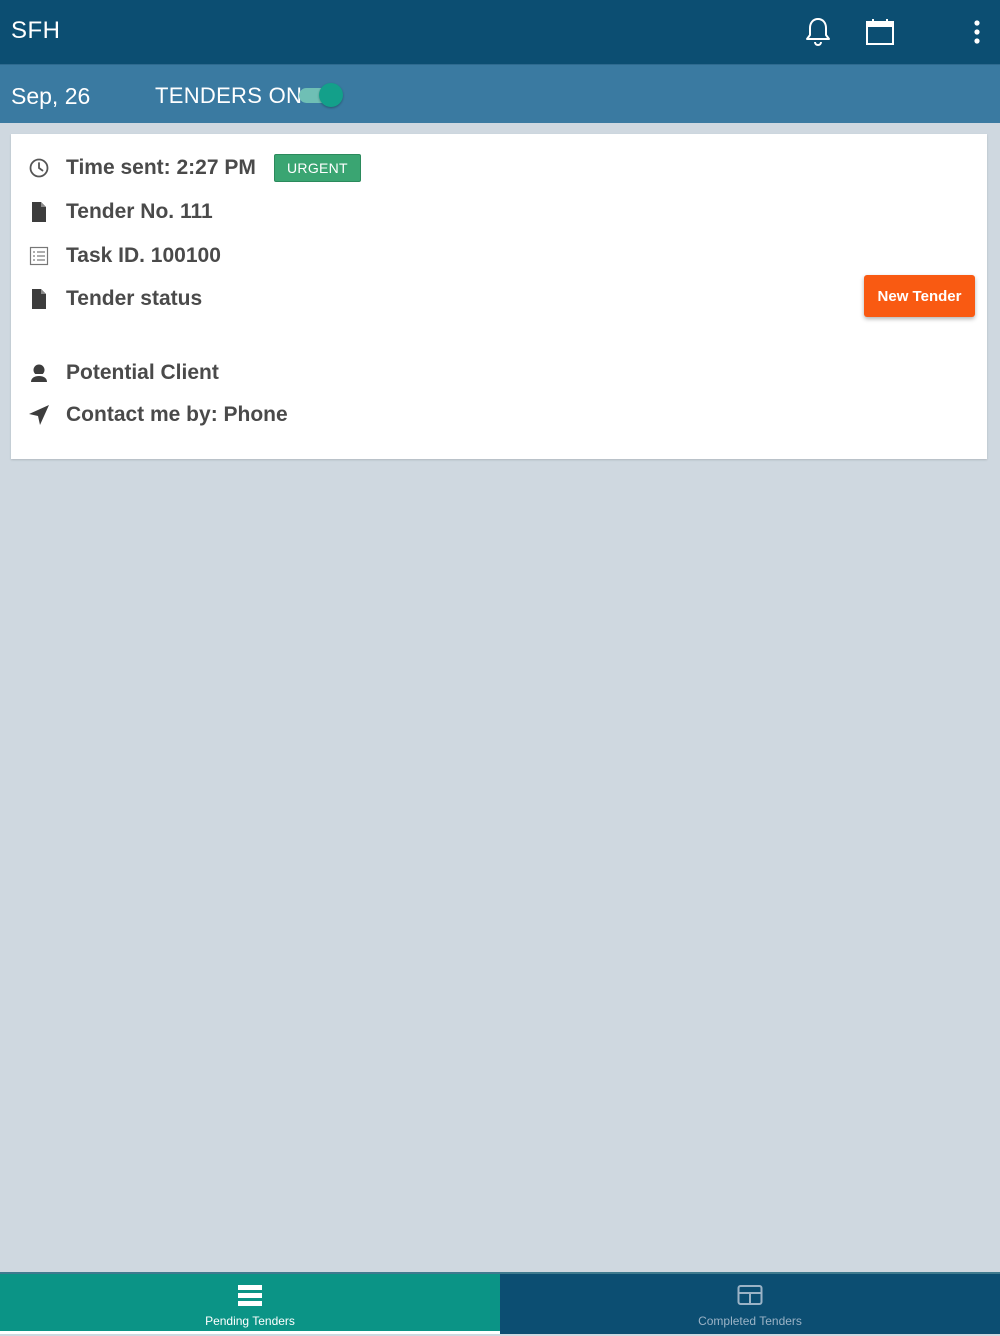 This screenshot has width=1000, height=1336. I want to click on new-tender-button: New Tender, so click(919, 296).